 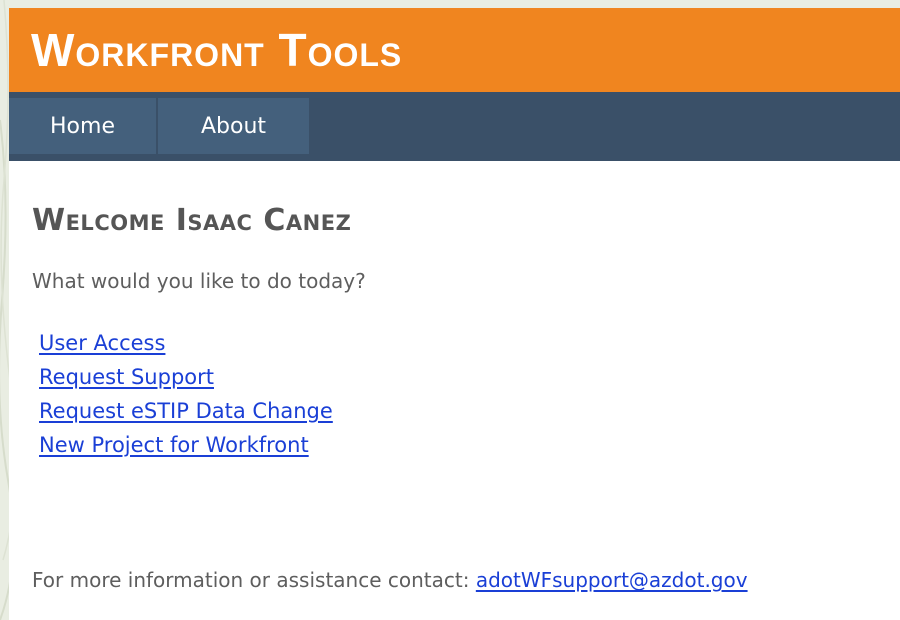 What do you see at coordinates (186, 411) in the screenshot?
I see `request-estip-data-change-link: Request eSTIP Data Change` at bounding box center [186, 411].